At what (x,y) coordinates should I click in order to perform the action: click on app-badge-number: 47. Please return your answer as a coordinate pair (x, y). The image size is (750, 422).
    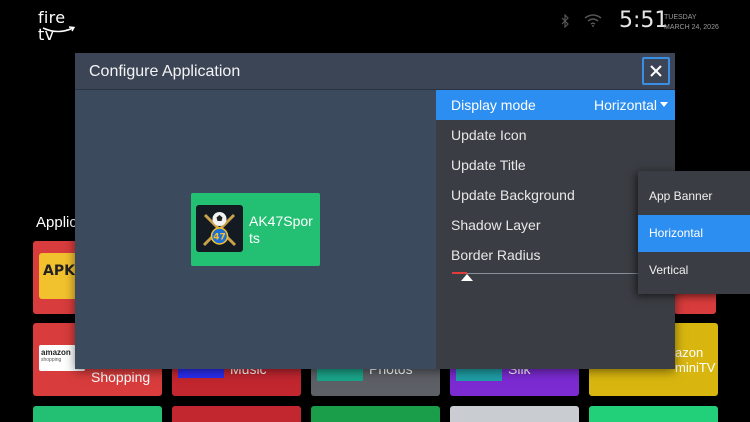
    Looking at the image, I should click on (219, 238).